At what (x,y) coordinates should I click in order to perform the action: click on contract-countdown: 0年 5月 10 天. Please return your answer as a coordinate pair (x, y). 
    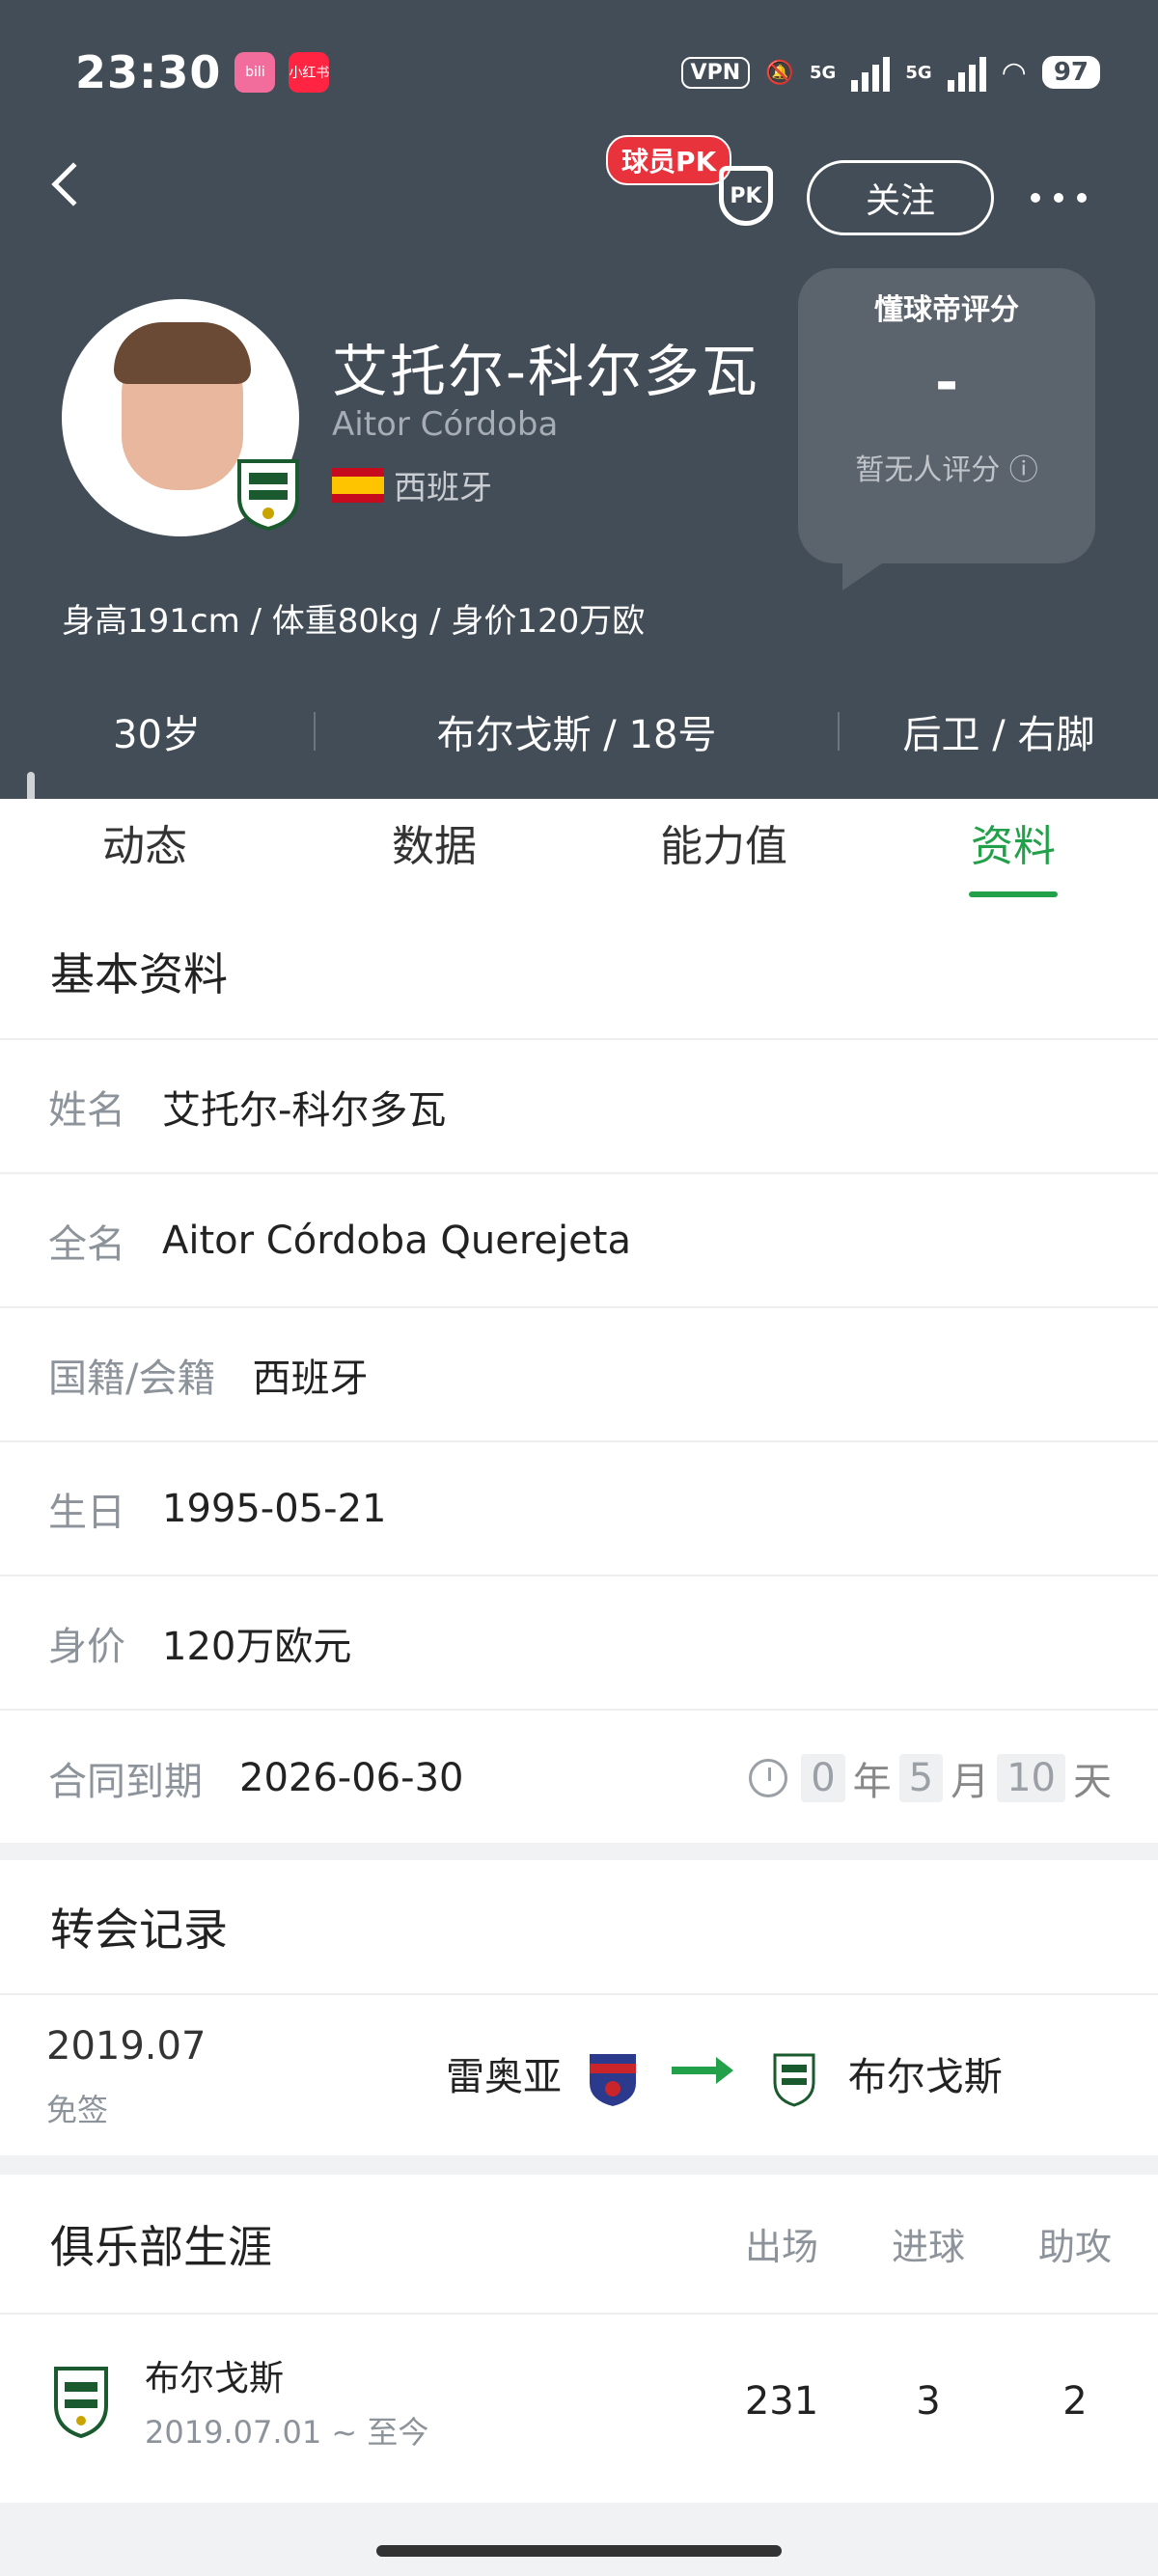
    Looking at the image, I should click on (930, 1778).